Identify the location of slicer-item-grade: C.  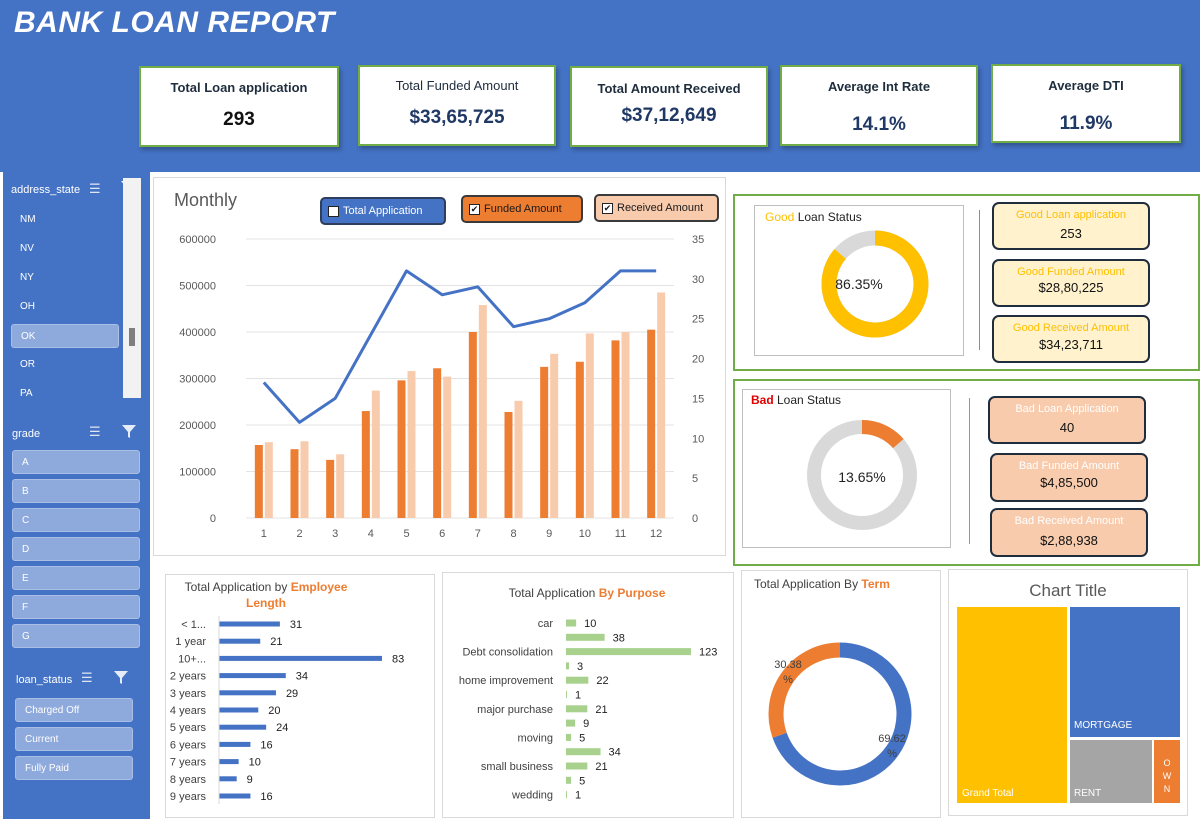
(76, 520).